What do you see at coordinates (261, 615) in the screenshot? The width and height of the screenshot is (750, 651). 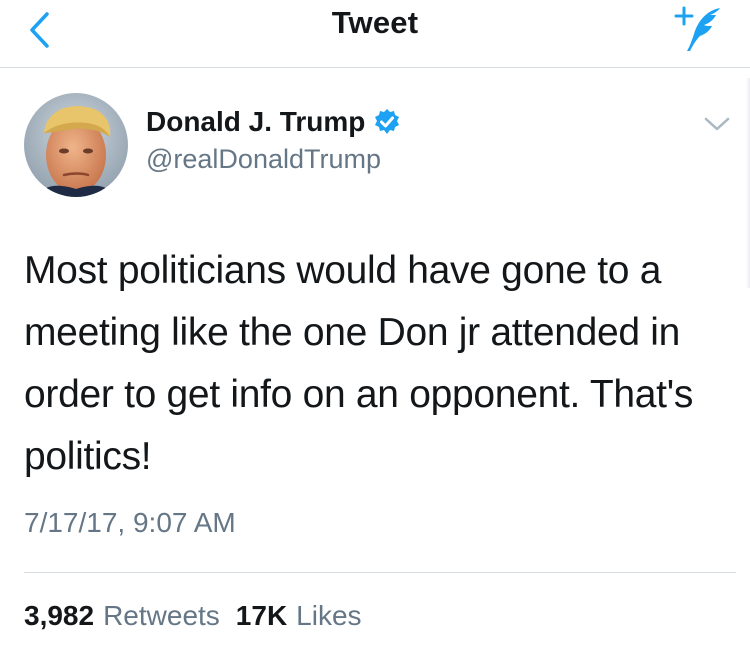 I see `likes-count: 17K` at bounding box center [261, 615].